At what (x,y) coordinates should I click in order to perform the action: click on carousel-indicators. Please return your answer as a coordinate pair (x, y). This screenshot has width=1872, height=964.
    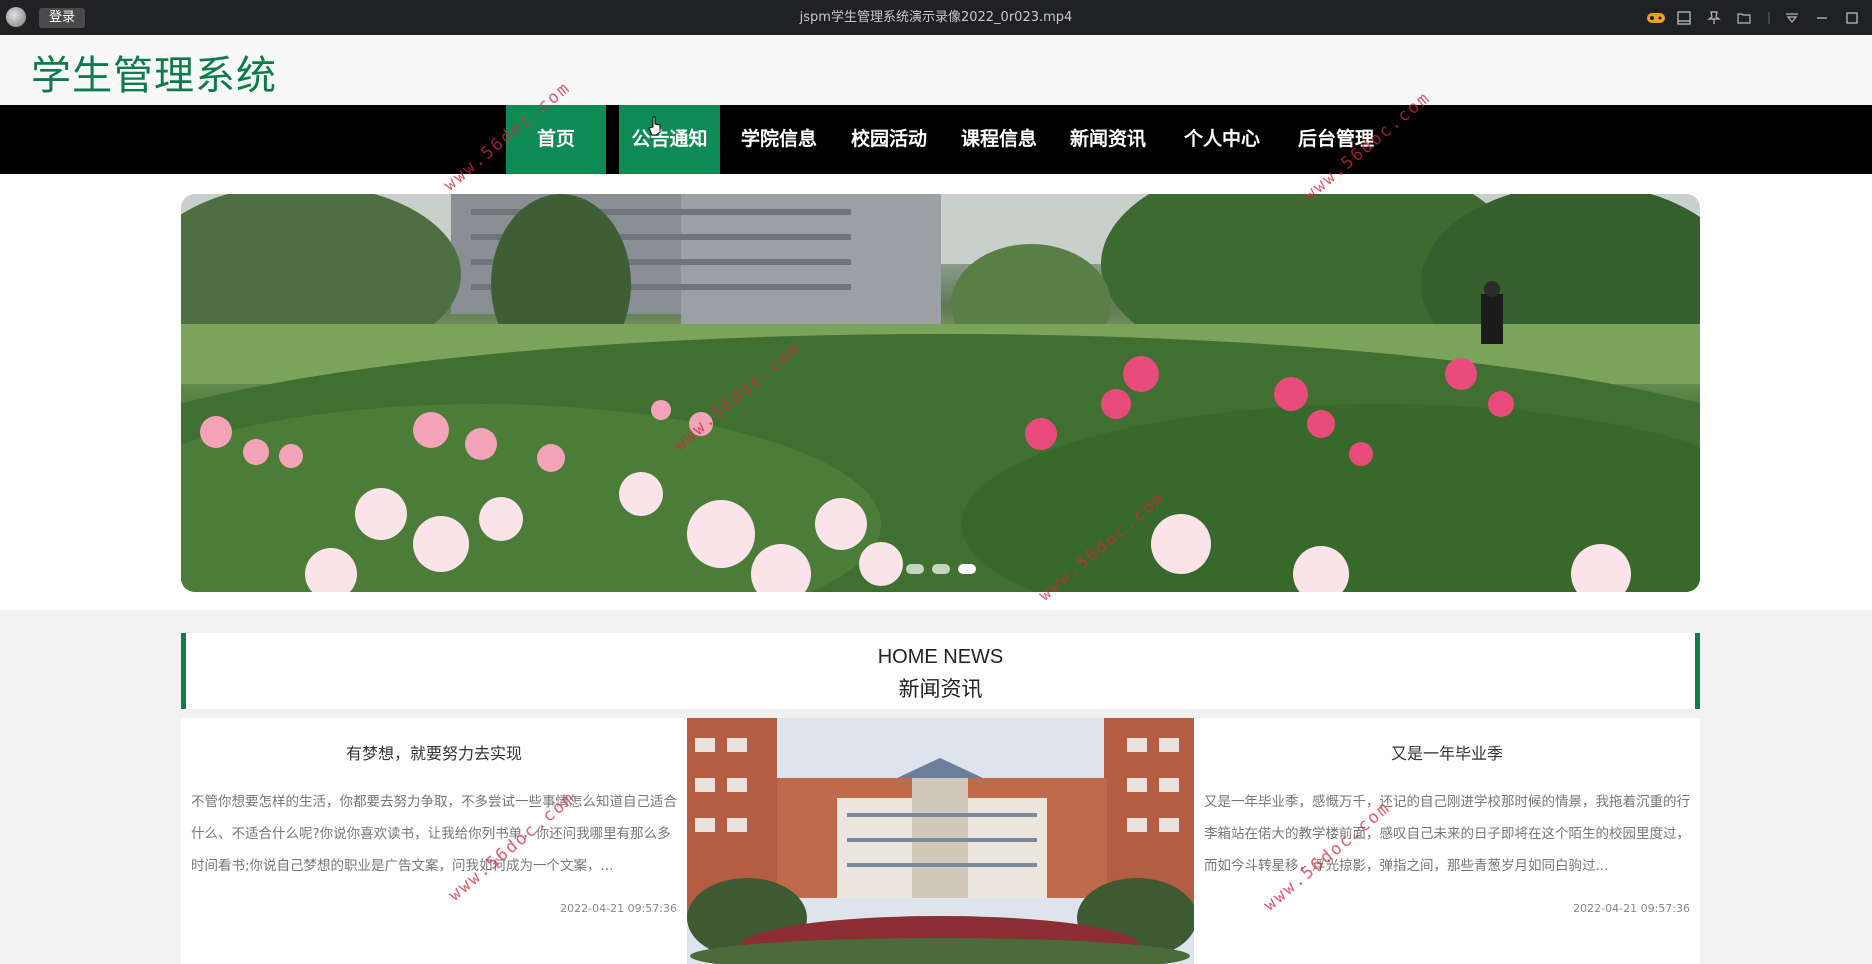
    Looking at the image, I should click on (940, 569).